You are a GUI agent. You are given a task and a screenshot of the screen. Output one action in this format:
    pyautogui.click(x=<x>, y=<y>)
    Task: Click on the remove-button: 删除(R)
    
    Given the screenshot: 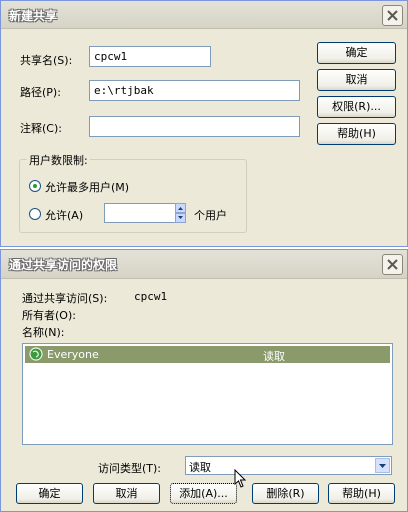 What is the action you would take?
    pyautogui.click(x=285, y=493)
    